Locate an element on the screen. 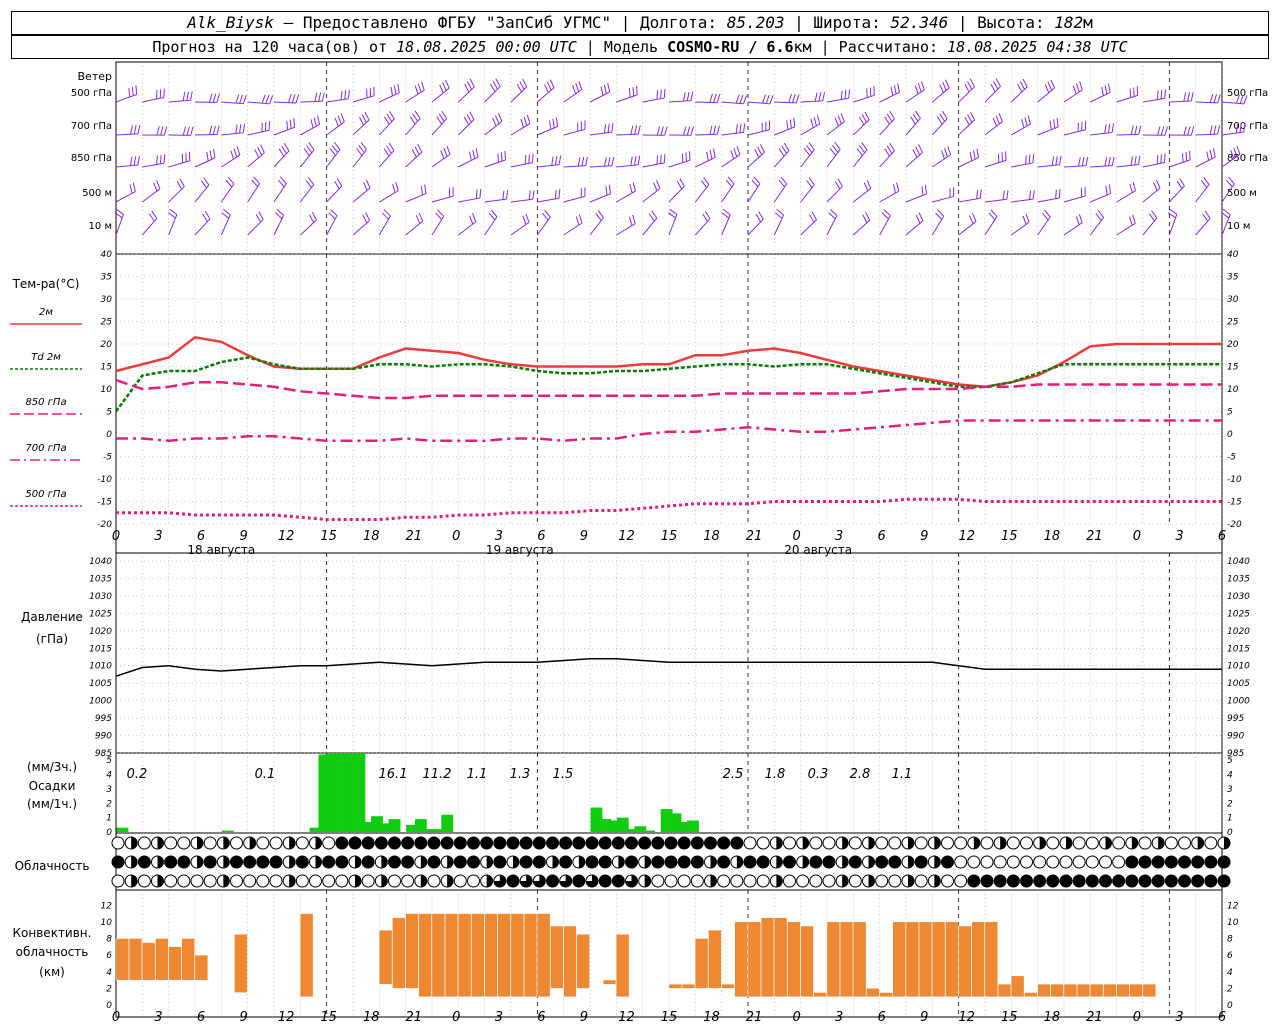 The image size is (1280, 1024). hour-label-bottom: 21 is located at coordinates (1094, 1017).